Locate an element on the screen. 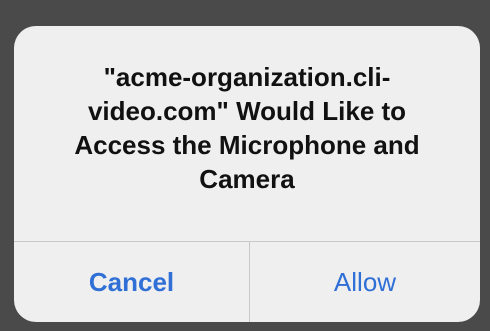 The image size is (490, 331). allow-button: Allow is located at coordinates (365, 282).